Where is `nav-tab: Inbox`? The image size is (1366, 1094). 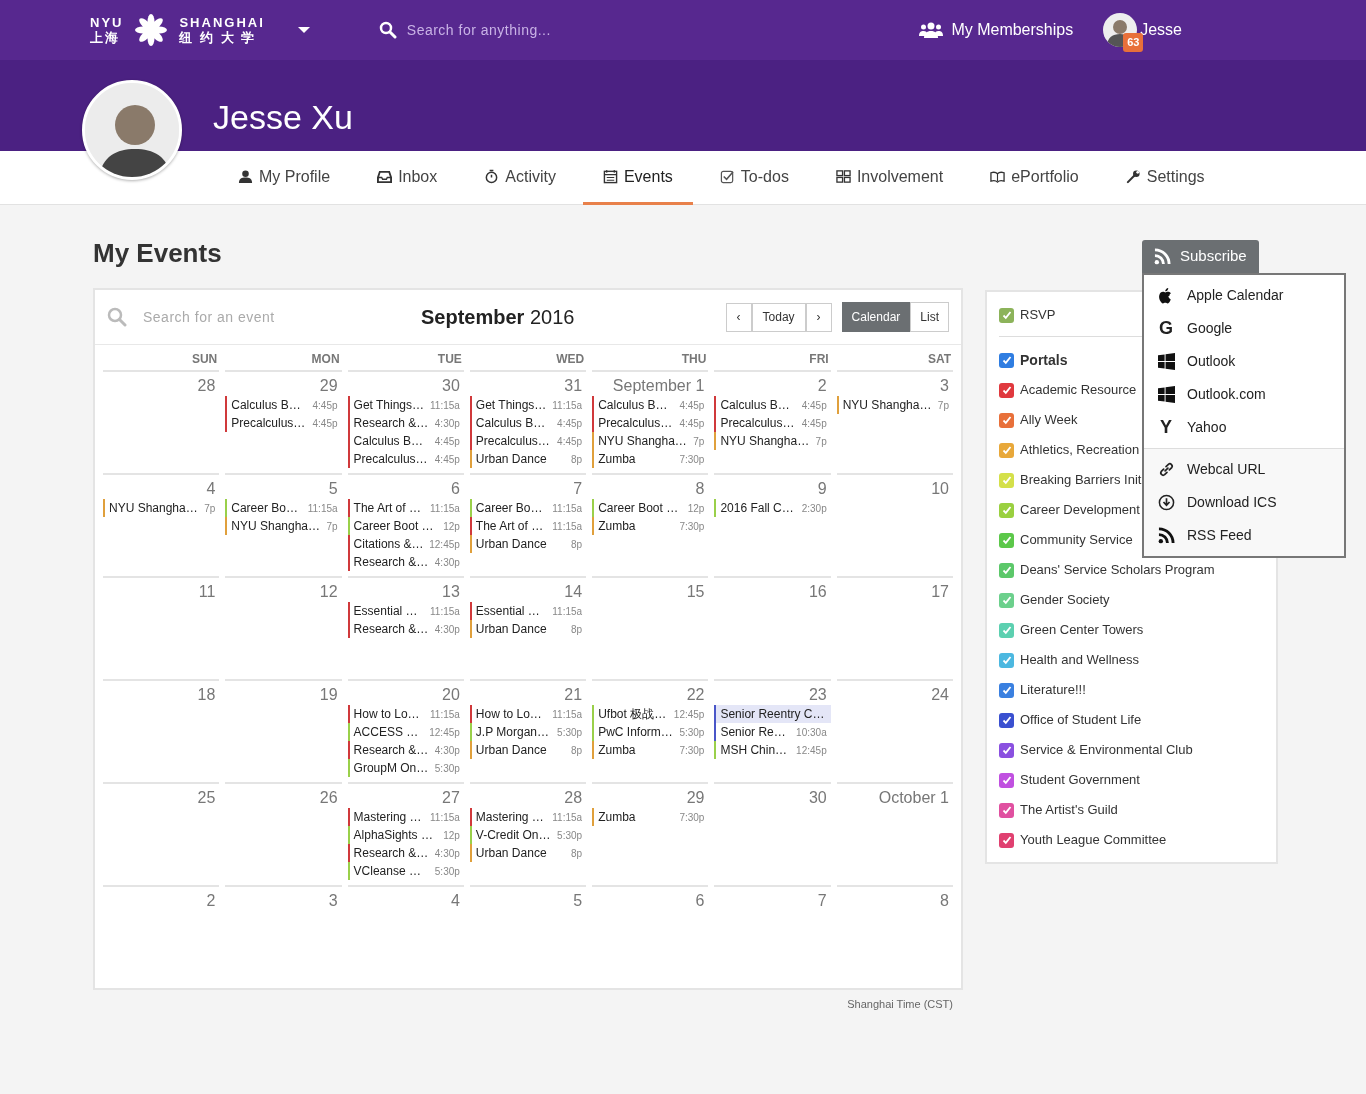
nav-tab: Inbox is located at coordinates (407, 178).